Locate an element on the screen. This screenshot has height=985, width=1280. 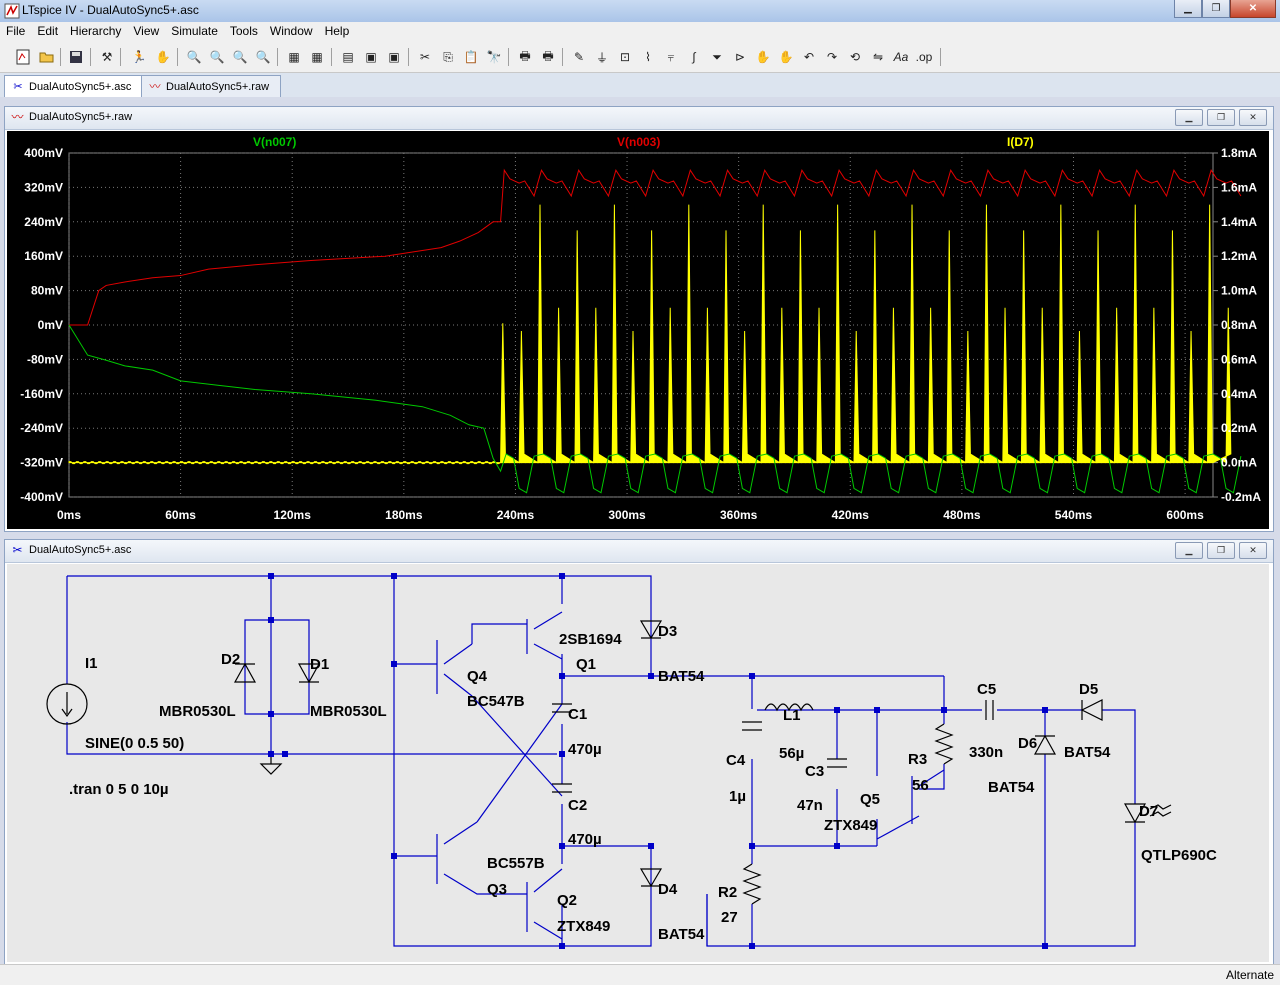
label-d1: D1 is located at coordinates (319, 664).